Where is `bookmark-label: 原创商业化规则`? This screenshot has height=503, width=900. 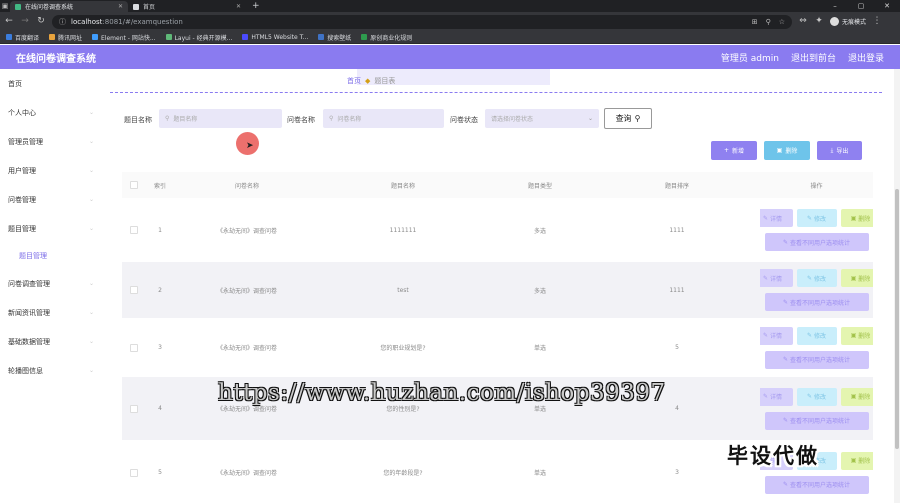
bookmark-label: 原创商业化规则 is located at coordinates (391, 38).